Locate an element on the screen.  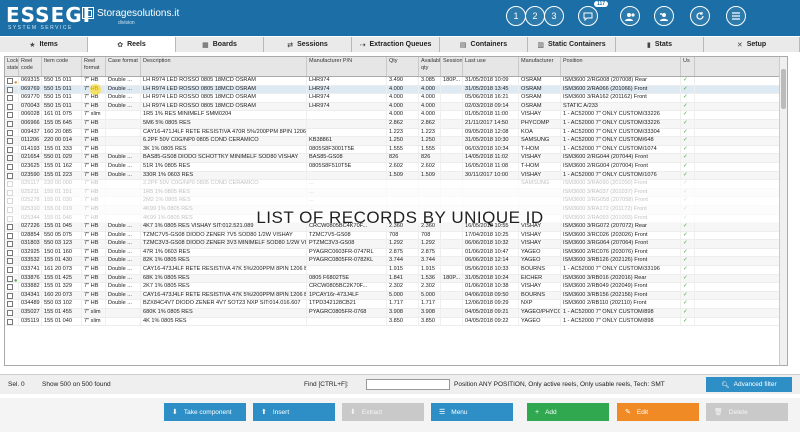
tab-containers: ▤ Containers is located at coordinates (484, 44).